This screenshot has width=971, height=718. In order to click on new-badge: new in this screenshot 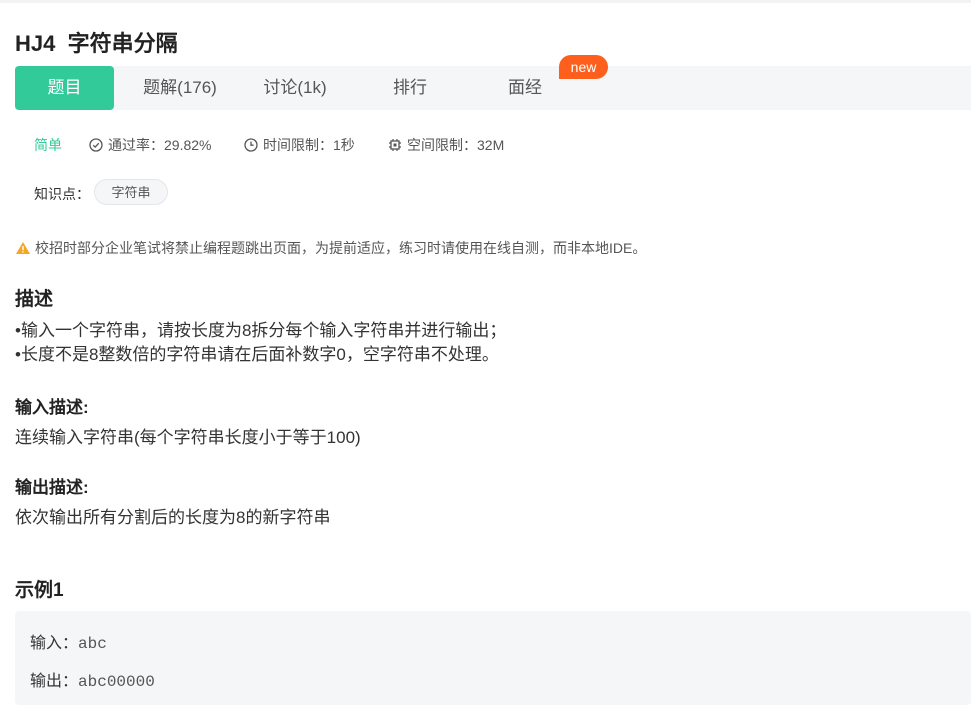, I will do `click(583, 67)`.